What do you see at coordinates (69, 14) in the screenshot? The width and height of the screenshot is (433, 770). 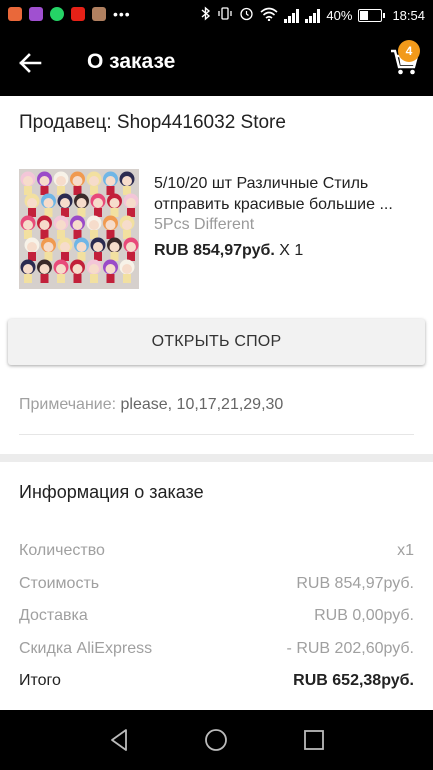 I see `notification-icons: •••` at bounding box center [69, 14].